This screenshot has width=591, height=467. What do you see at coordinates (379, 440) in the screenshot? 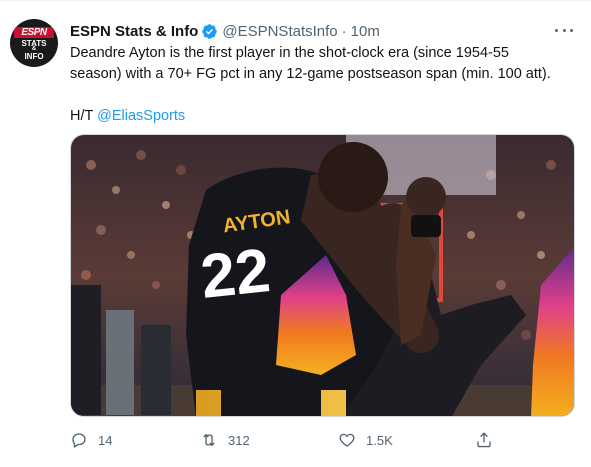
I see `like-count: 1.5K` at bounding box center [379, 440].